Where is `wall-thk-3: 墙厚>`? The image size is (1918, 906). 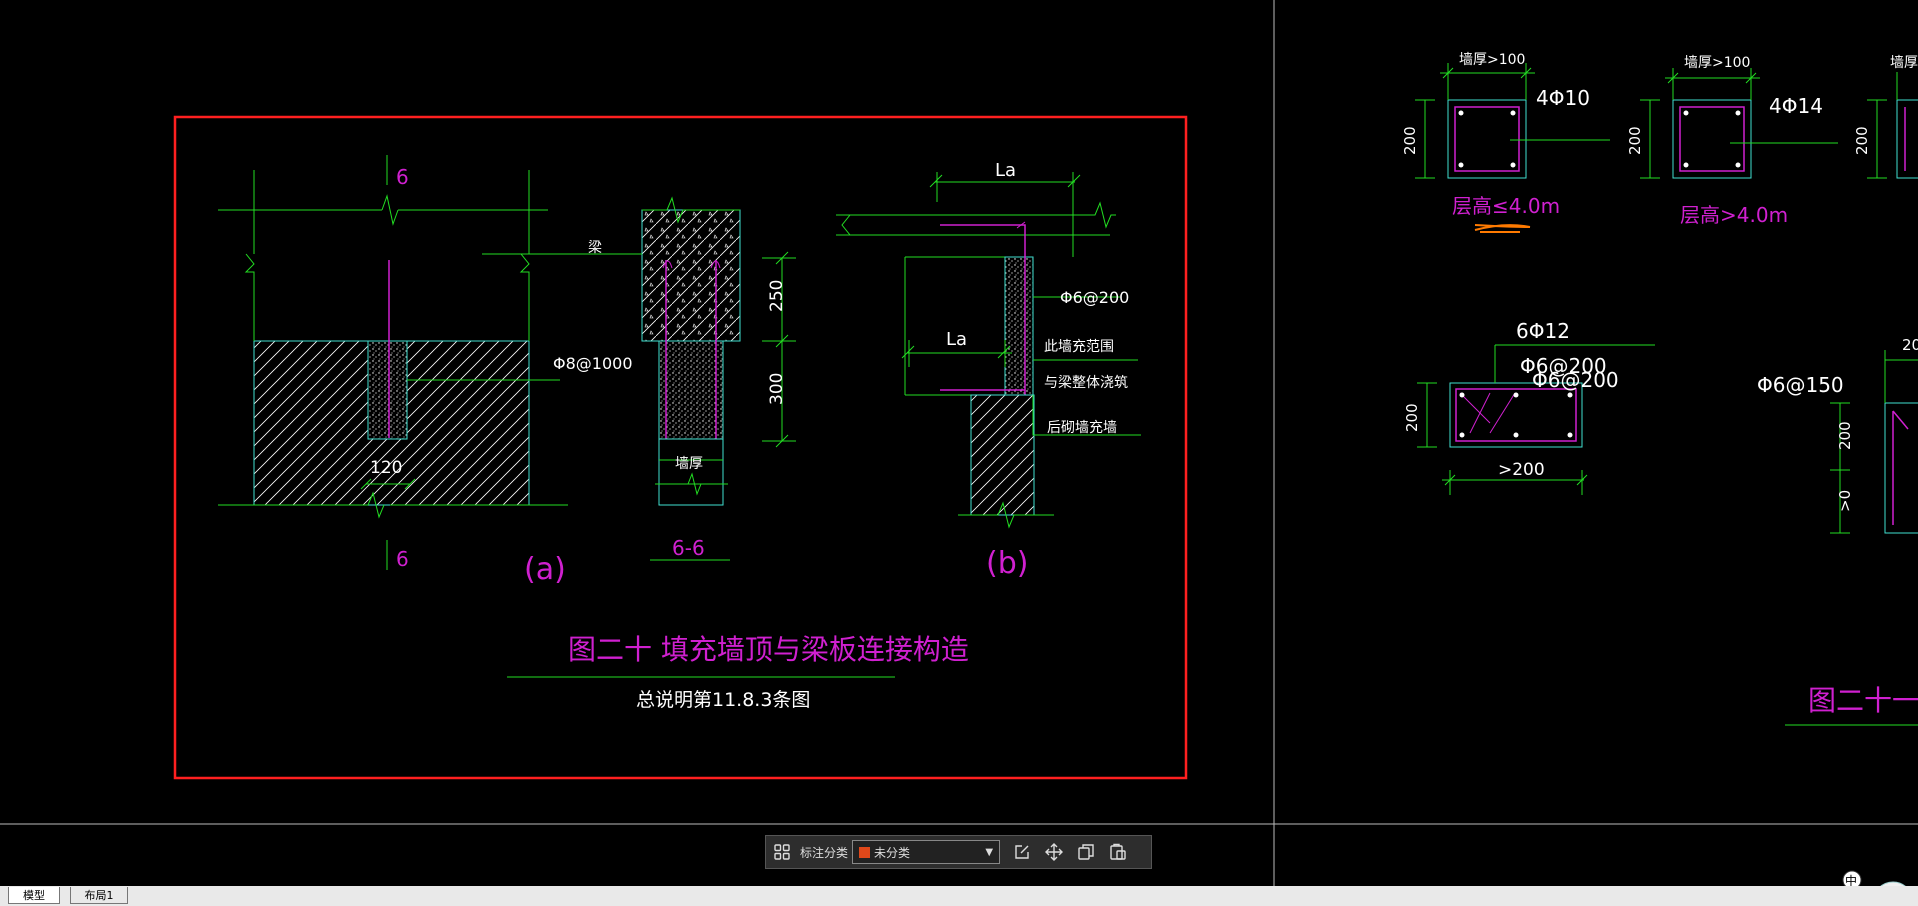 wall-thk-3: 墙厚> is located at coordinates (1904, 63).